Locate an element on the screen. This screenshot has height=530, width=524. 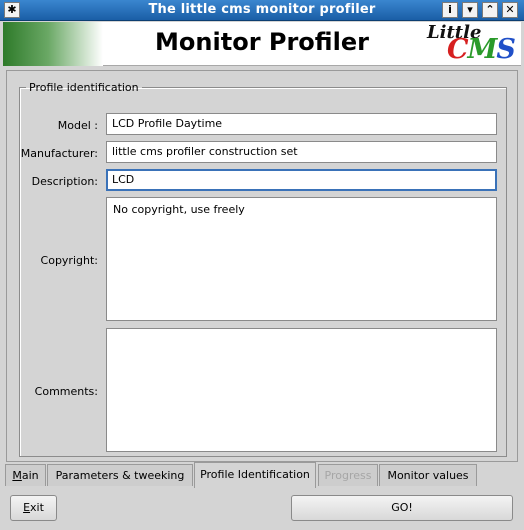
exit-button: Exit is located at coordinates (33, 508).